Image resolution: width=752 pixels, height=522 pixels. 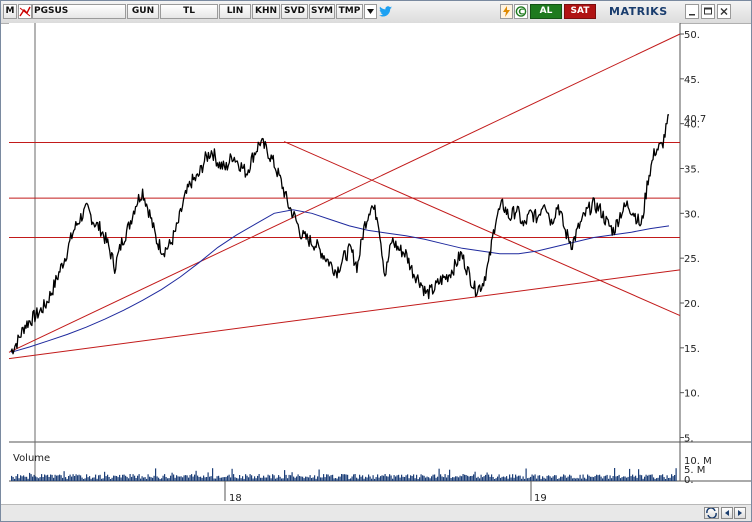 What do you see at coordinates (506, 11) in the screenshot?
I see `flash-icon` at bounding box center [506, 11].